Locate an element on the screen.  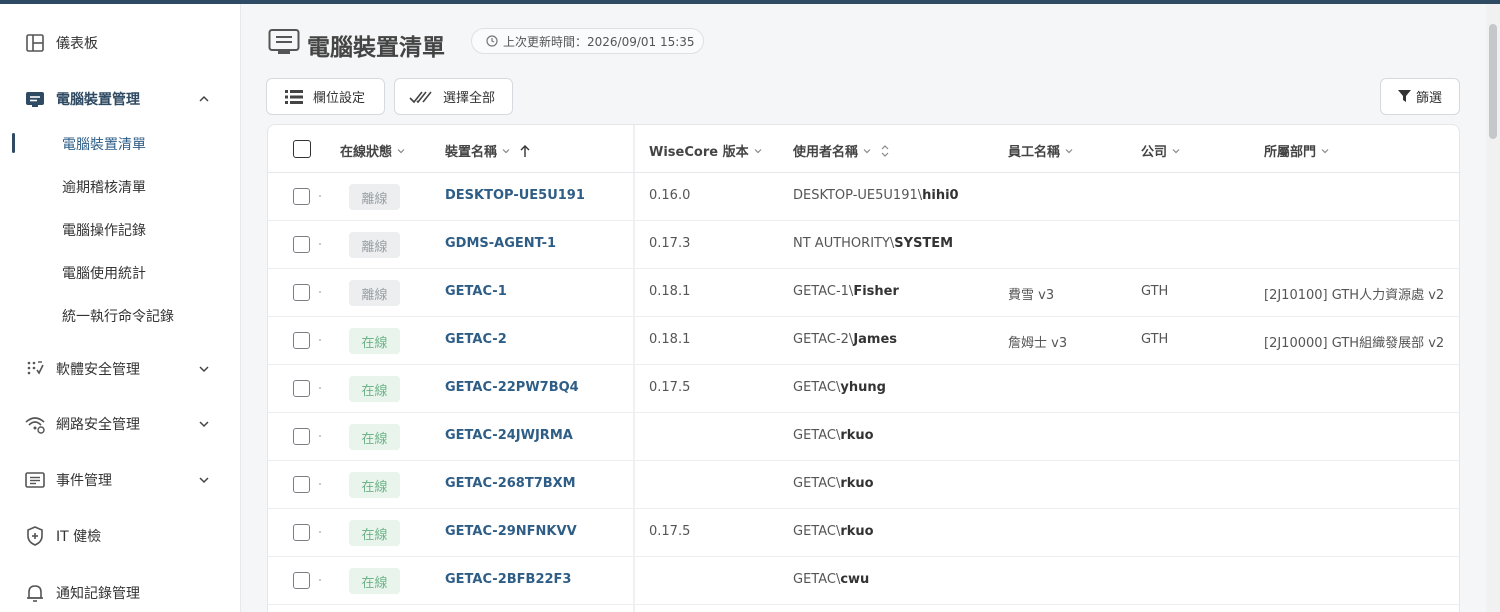
user-name: GETAC\cwu is located at coordinates (831, 579).